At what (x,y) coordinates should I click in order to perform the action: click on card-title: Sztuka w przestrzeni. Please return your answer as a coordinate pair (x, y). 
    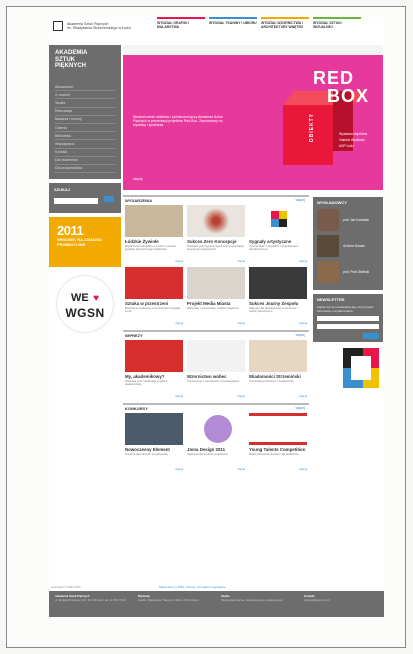
    Looking at the image, I should click on (154, 303).